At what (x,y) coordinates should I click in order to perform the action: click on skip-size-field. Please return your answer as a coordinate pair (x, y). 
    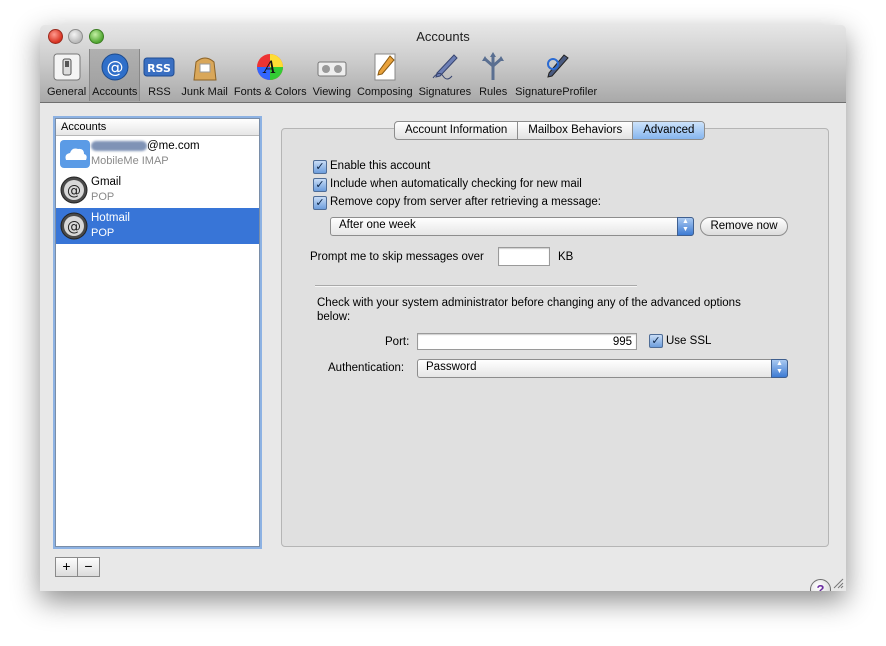
    Looking at the image, I should click on (524, 256).